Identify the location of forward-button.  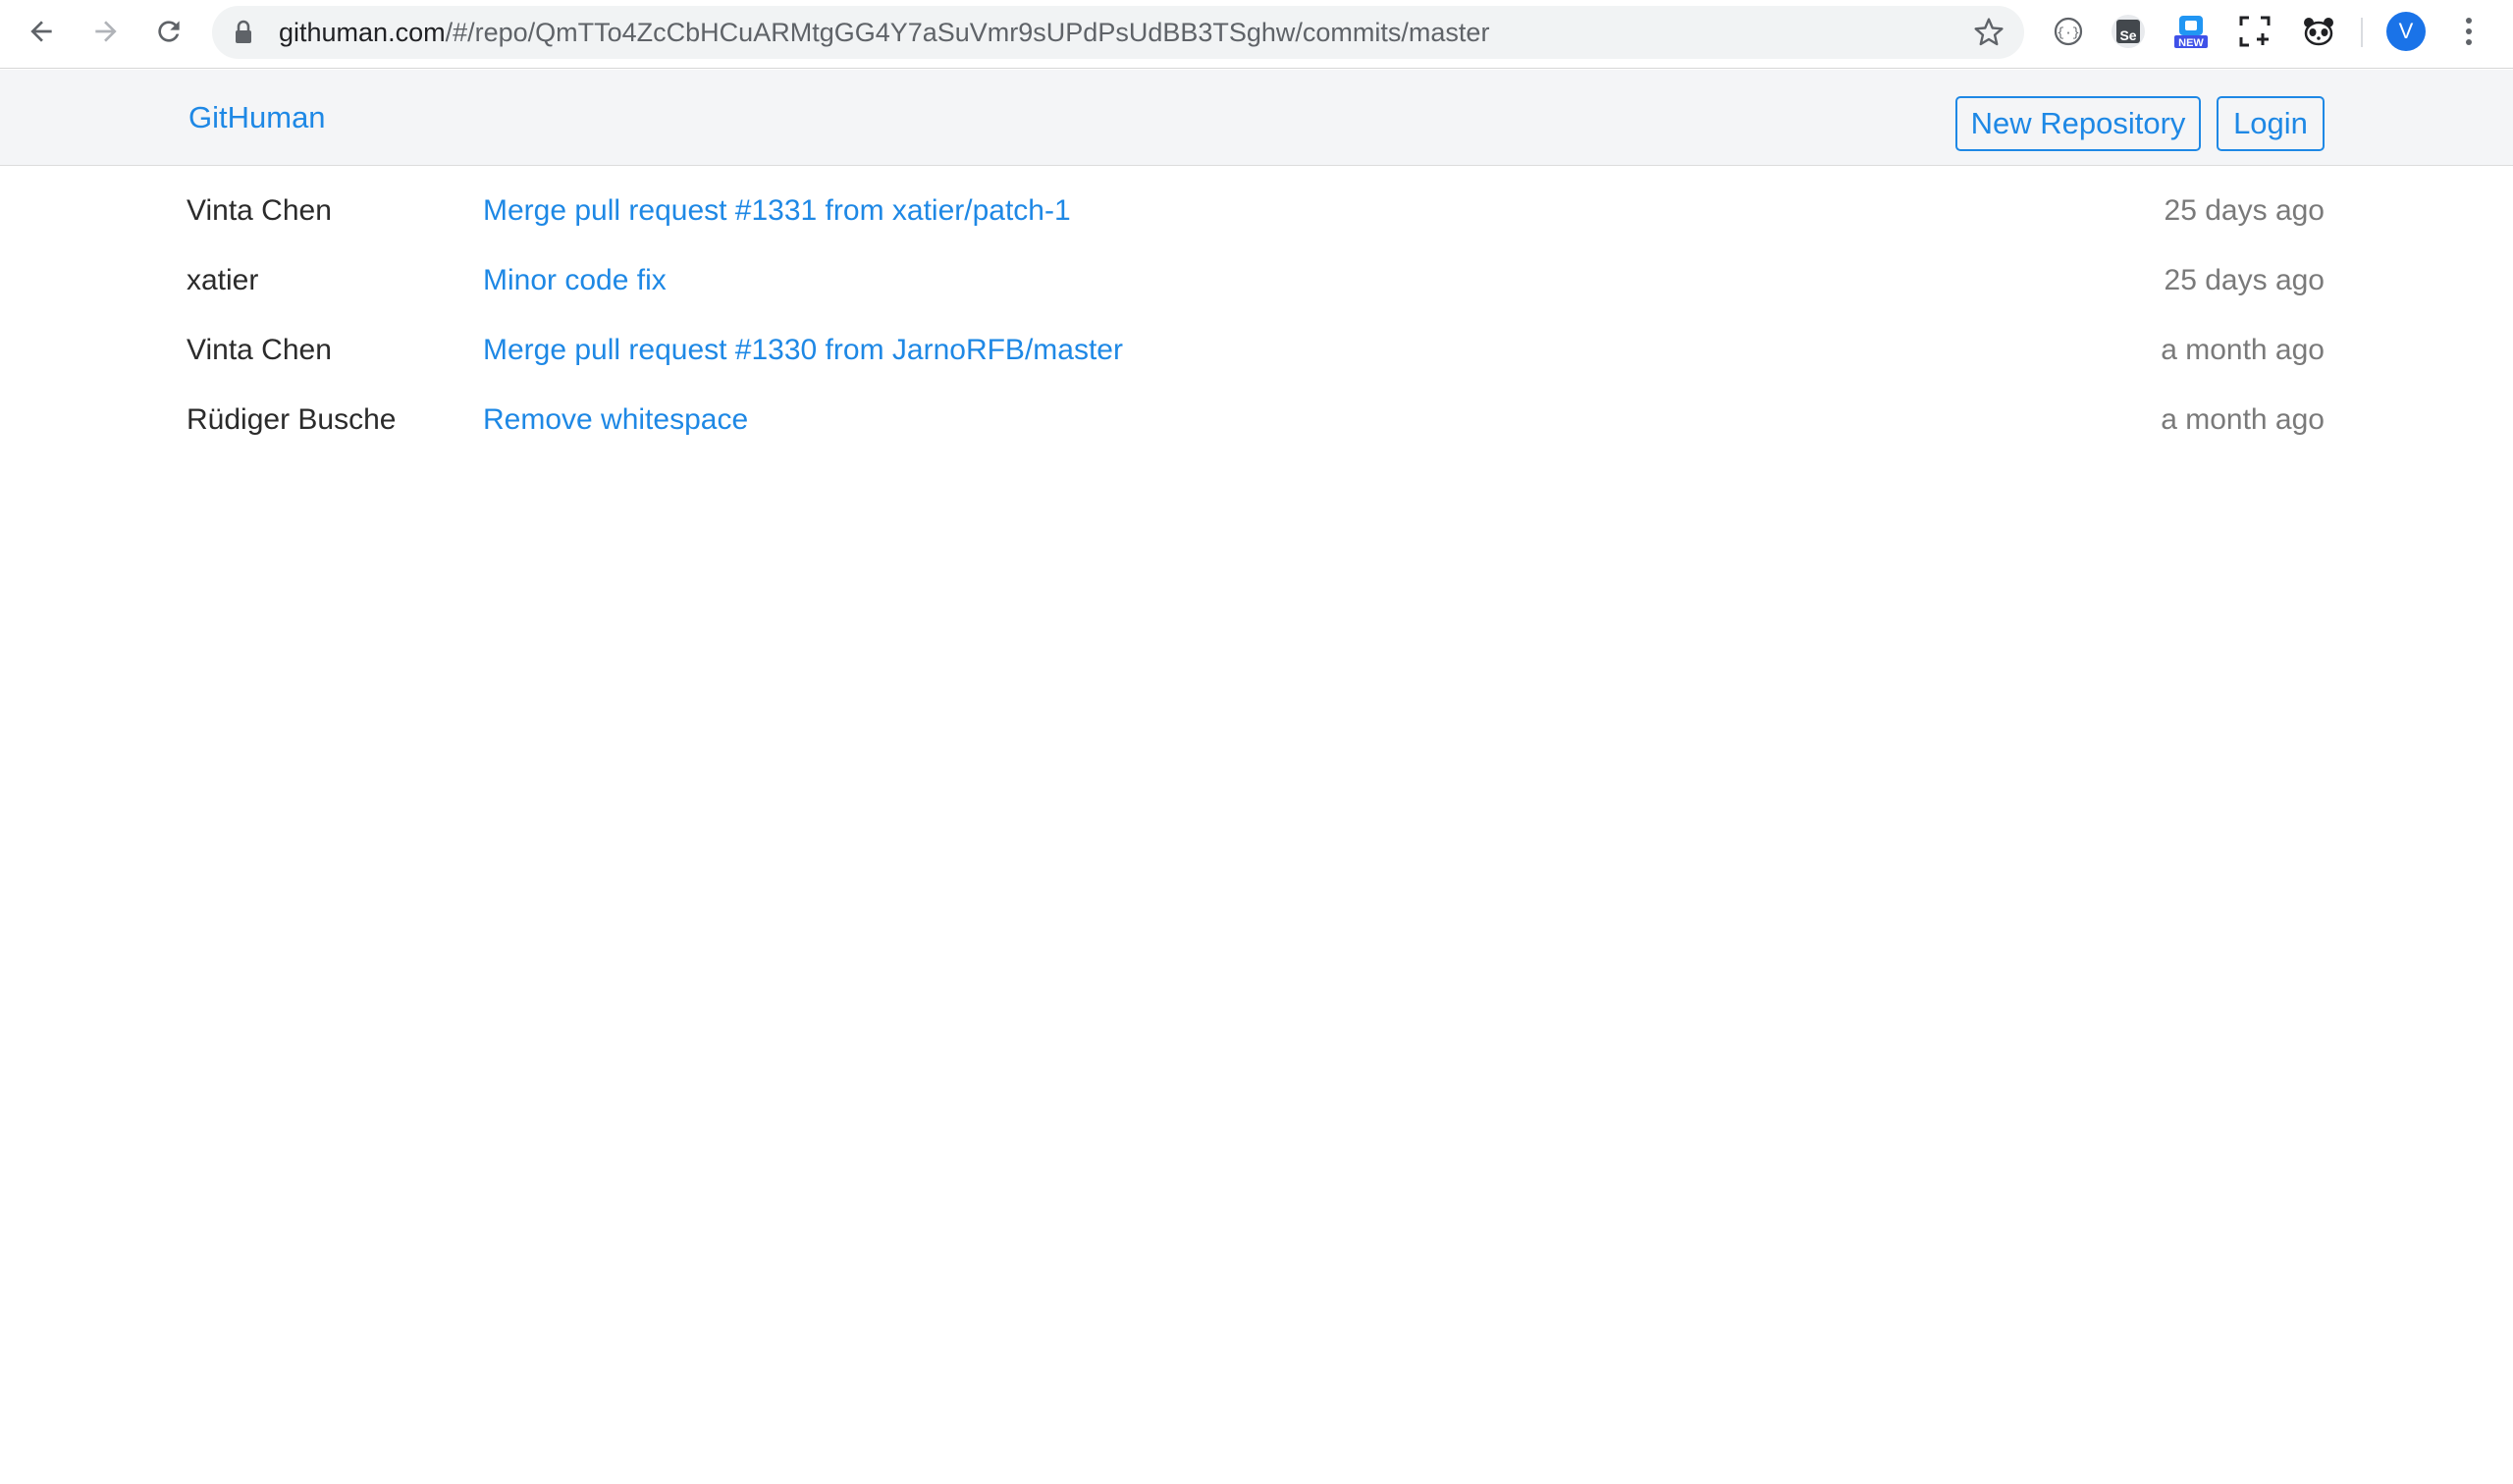
(106, 31).